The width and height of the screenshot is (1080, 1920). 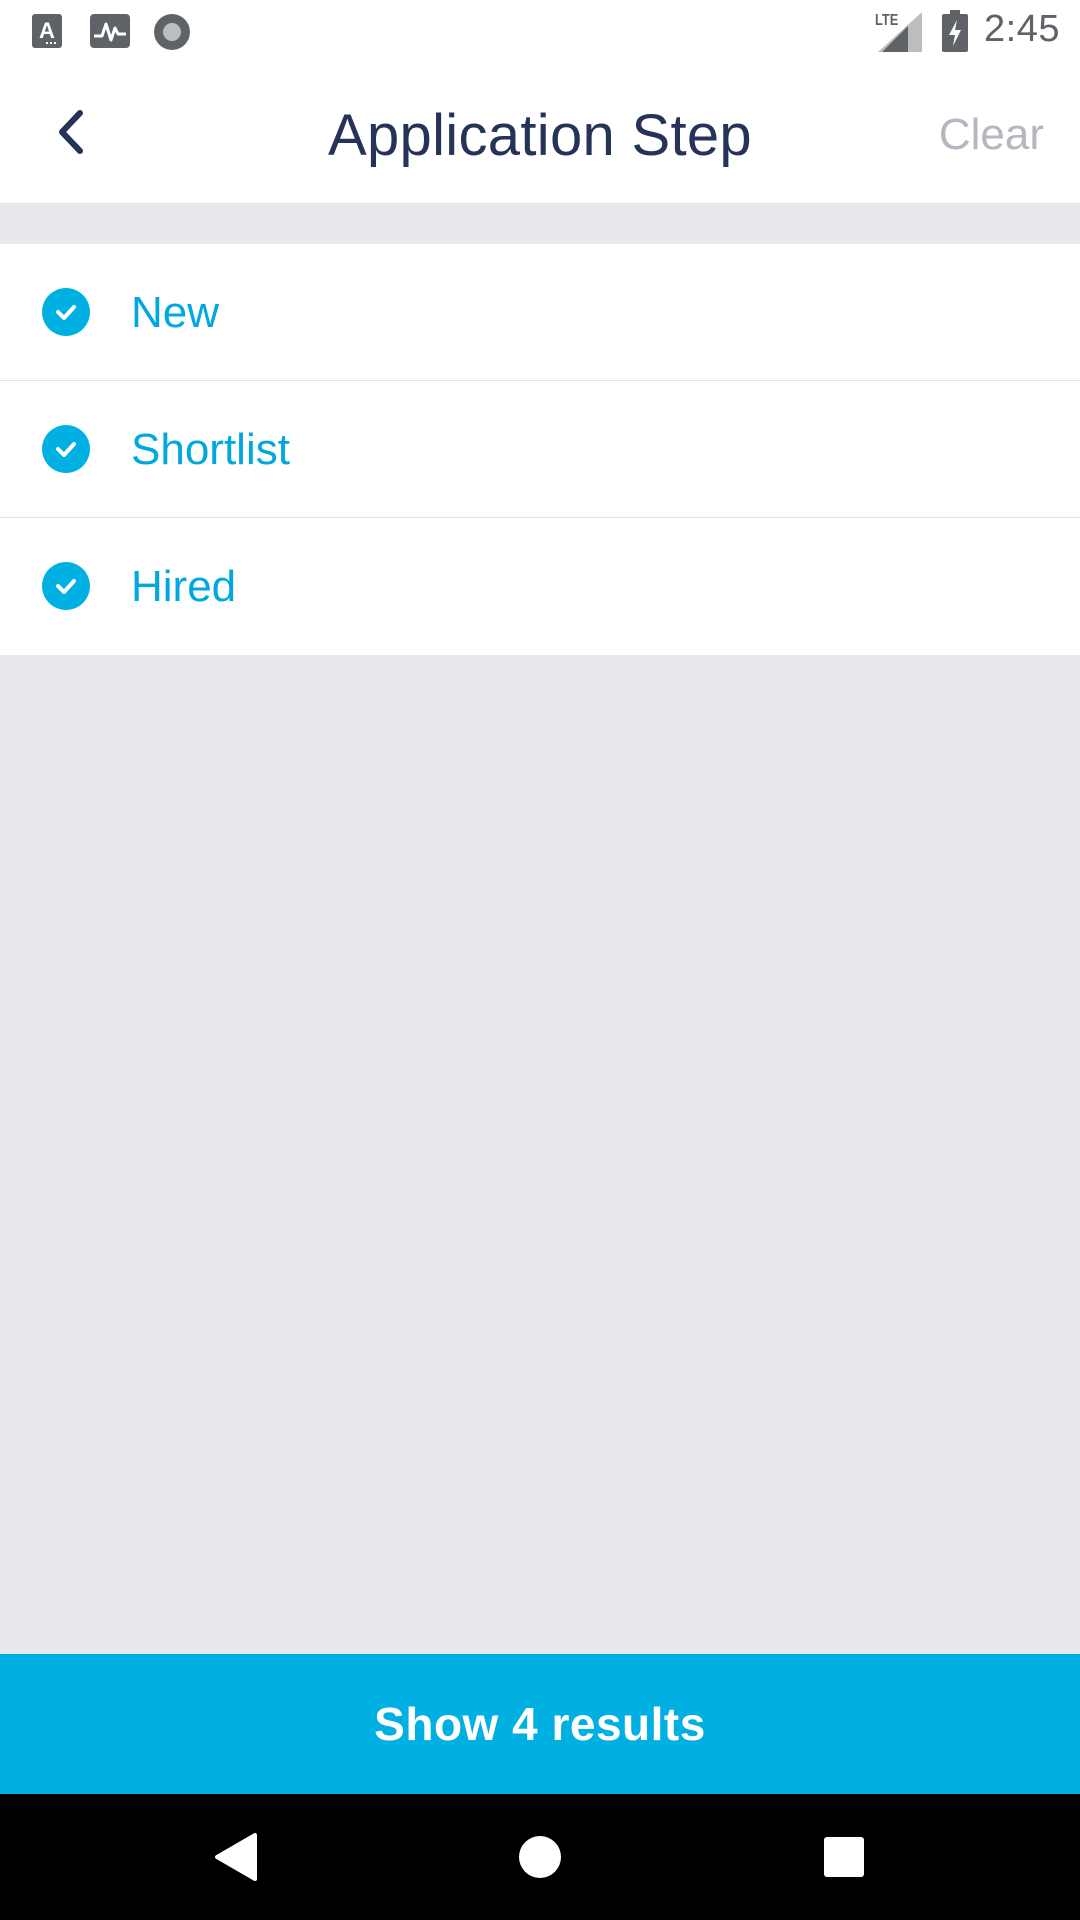 I want to click on status-bar: A LTE 2:45, so click(x=540, y=32).